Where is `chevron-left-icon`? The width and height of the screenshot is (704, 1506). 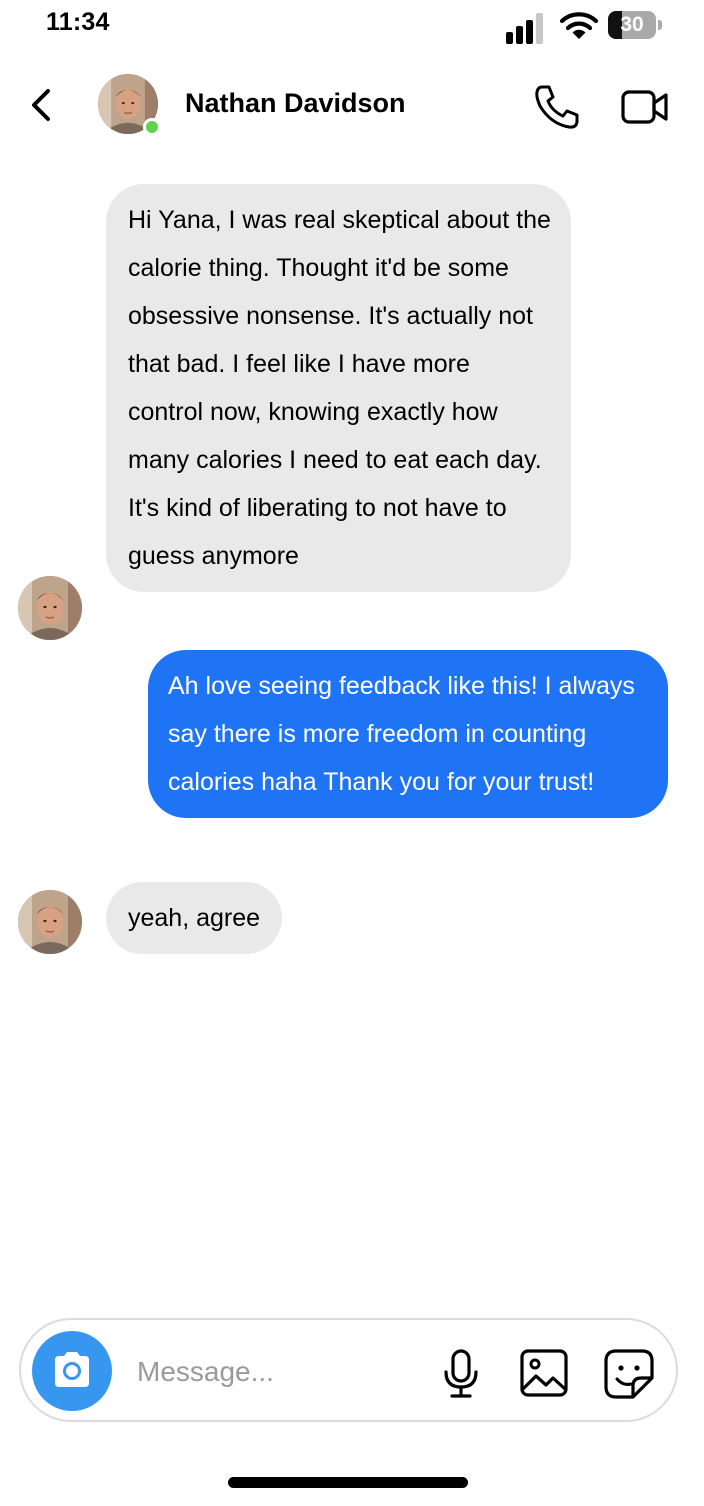 chevron-left-icon is located at coordinates (41, 105).